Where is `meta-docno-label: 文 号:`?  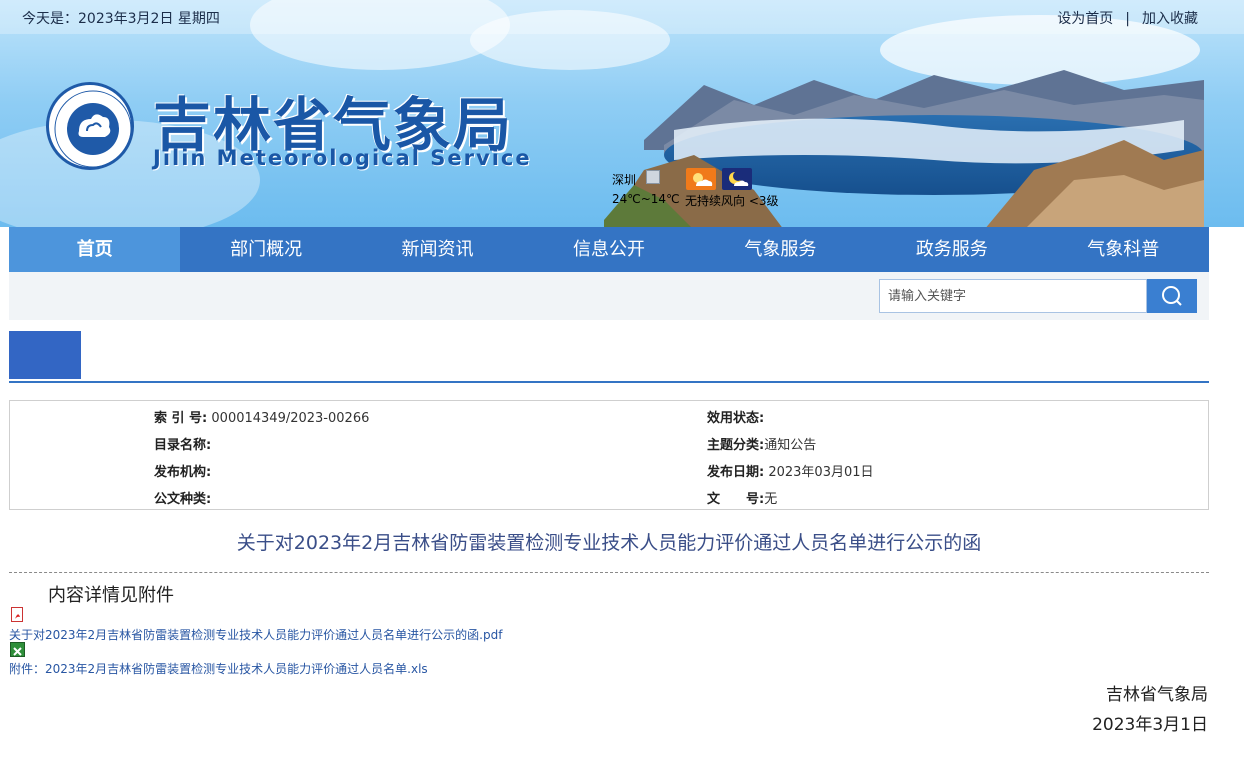
meta-docno-label: 文 号: is located at coordinates (736, 499).